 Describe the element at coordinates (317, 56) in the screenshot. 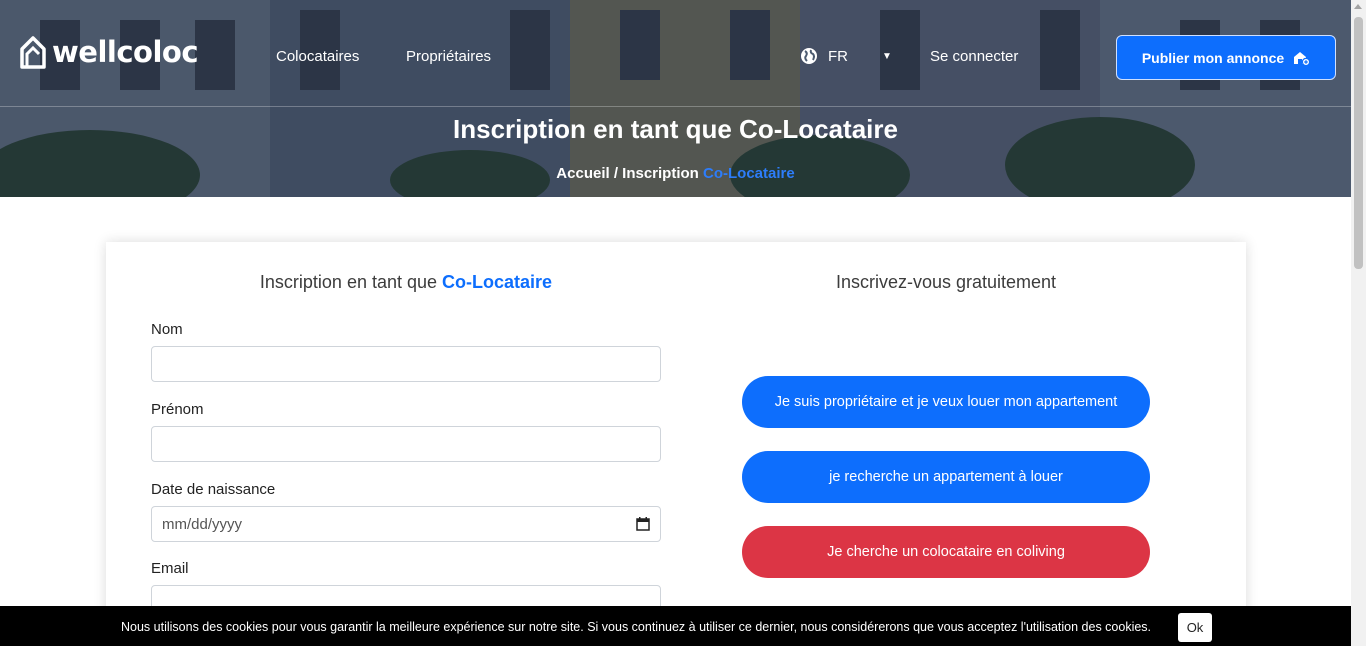

I see `nav-link-colocataires: Colocataires` at that location.